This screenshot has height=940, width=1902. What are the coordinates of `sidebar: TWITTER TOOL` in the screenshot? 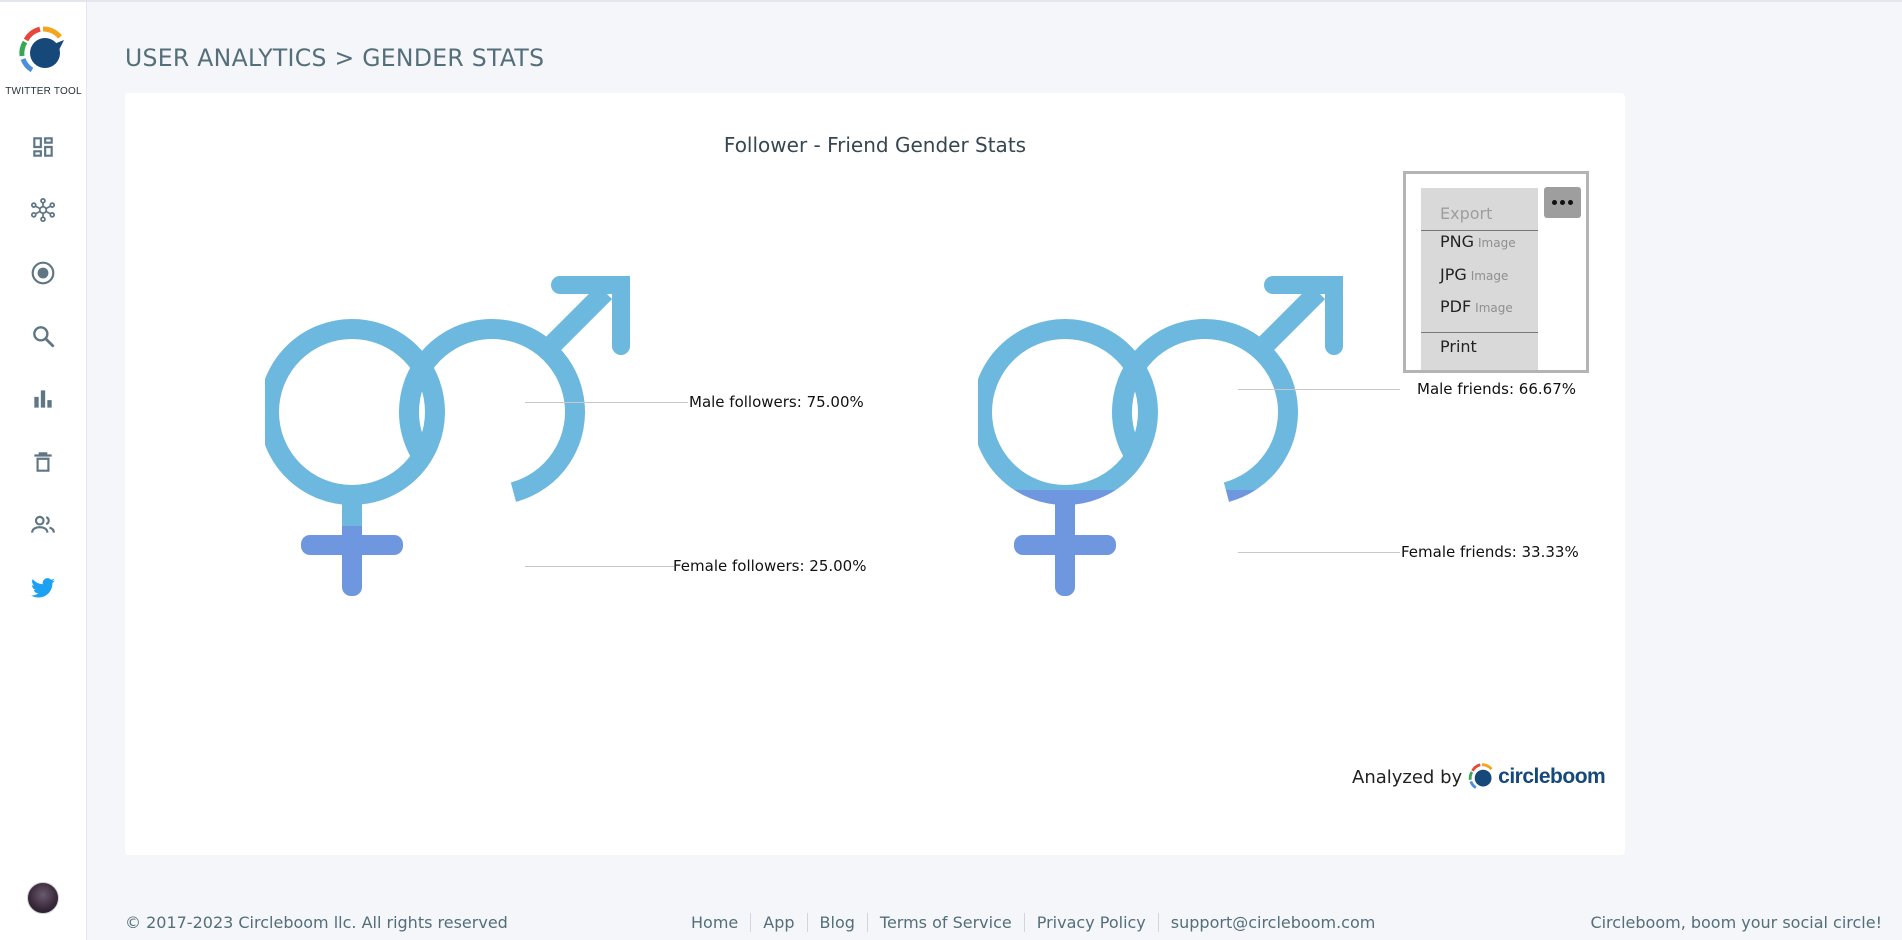 It's located at (43, 471).